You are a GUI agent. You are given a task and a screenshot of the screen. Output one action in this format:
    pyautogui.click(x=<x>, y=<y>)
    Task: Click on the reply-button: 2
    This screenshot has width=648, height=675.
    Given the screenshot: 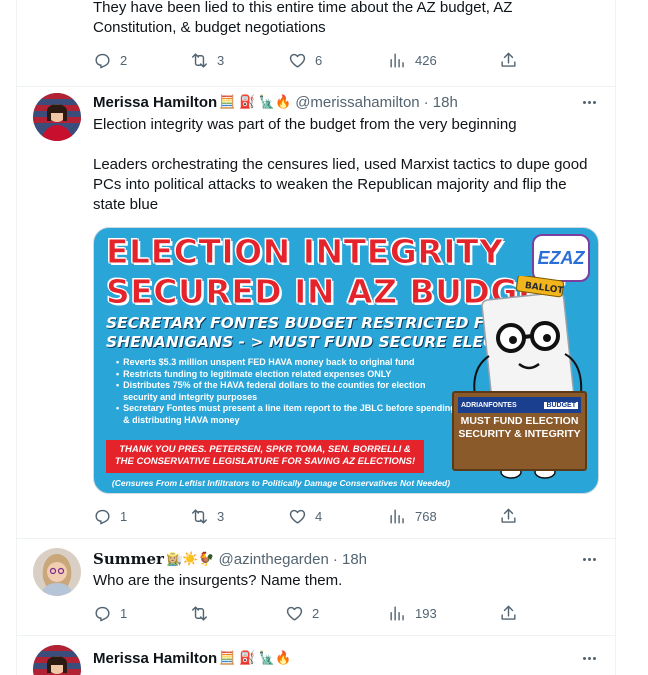 What is the action you would take?
    pyautogui.click(x=110, y=60)
    